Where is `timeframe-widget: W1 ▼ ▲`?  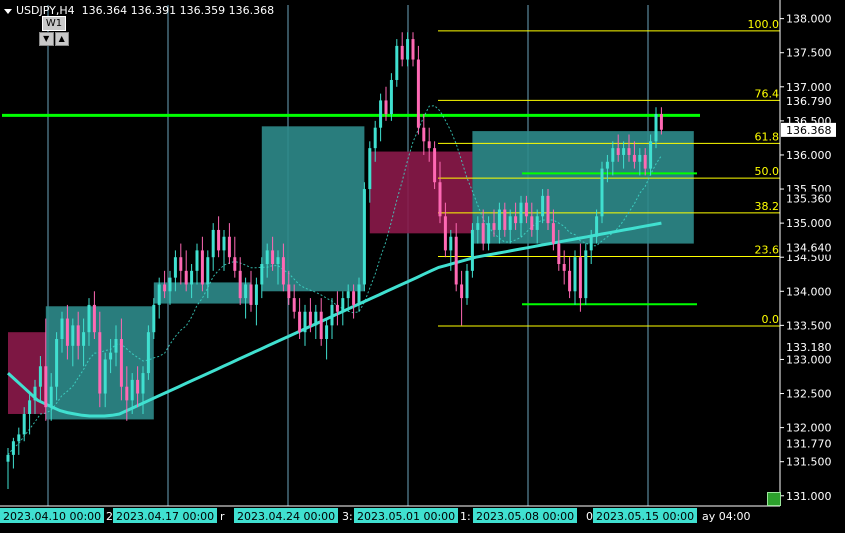
timeframe-widget: W1 ▼ ▲ is located at coordinates (54, 31).